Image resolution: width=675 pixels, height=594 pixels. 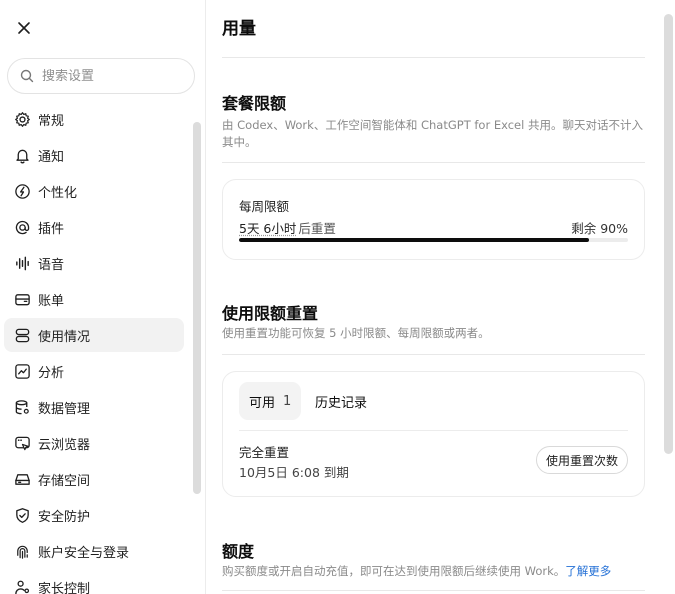 I want to click on parental-control-icon, so click(x=22, y=585).